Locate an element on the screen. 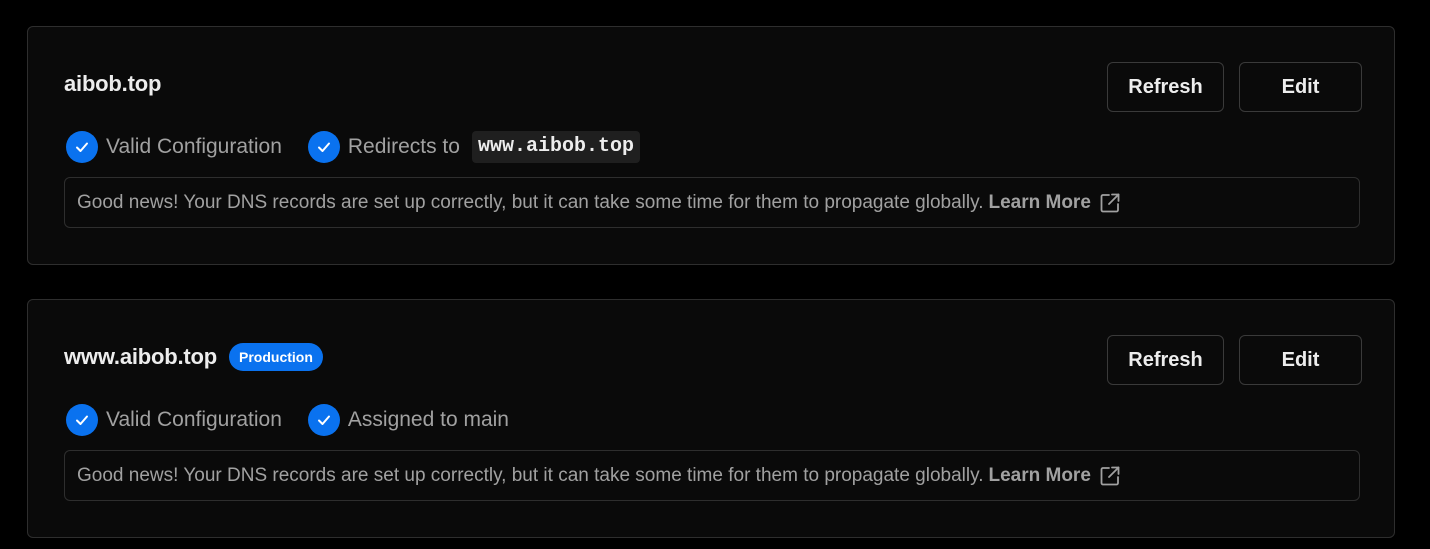 This screenshot has height=549, width=1430. domain-header: aibob.top is located at coordinates (112, 84).